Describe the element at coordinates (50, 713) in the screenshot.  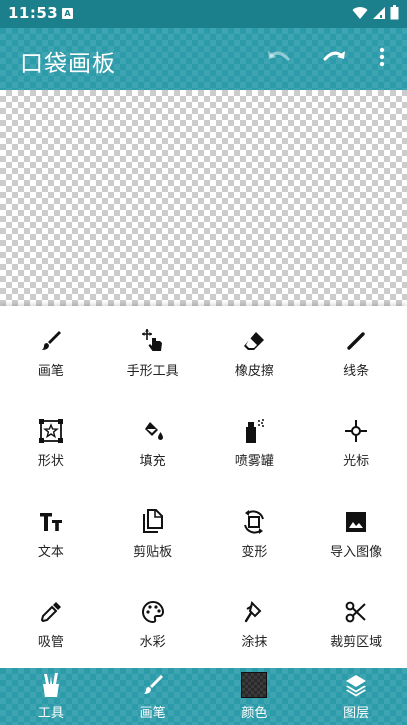
I see `nav-label: 工具` at that location.